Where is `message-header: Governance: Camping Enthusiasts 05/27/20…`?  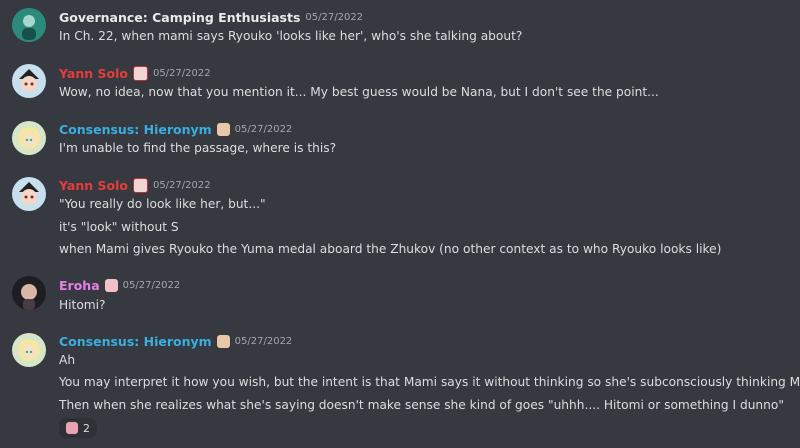
message-header: Governance: Camping Enthusiasts 05/27/20… is located at coordinates (211, 17).